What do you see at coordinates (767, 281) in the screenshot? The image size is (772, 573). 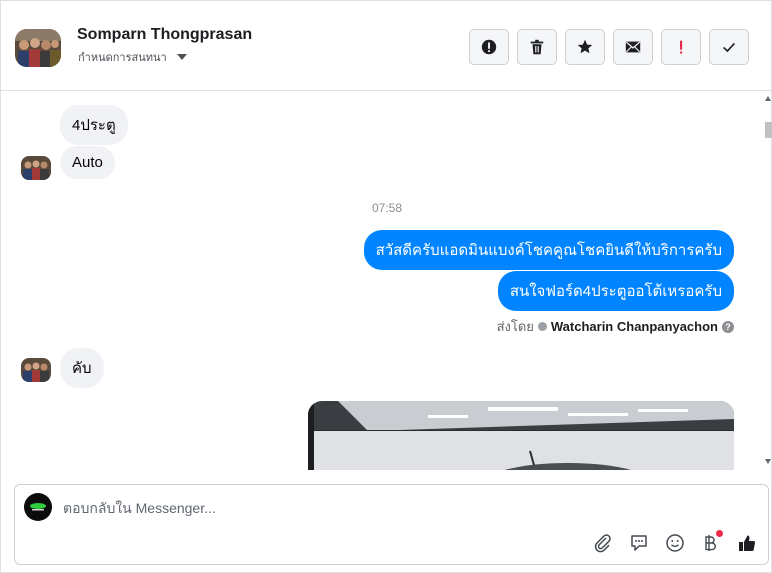 I see `message-scrollbar` at bounding box center [767, 281].